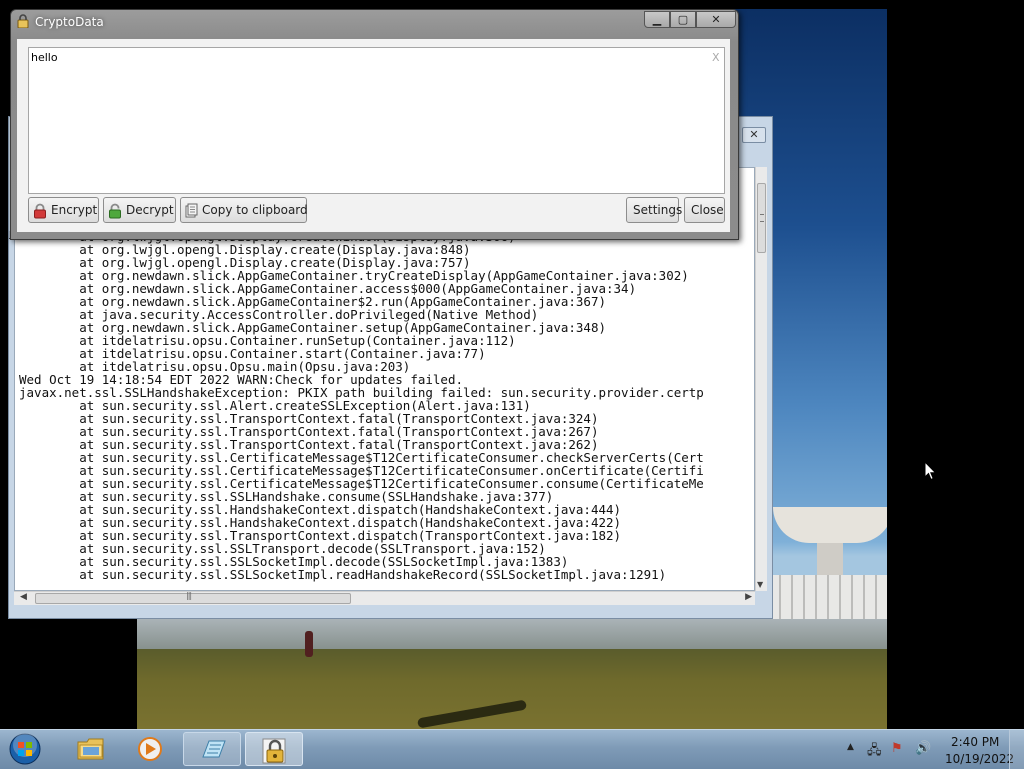 Image resolution: width=1024 pixels, height=769 pixels. Describe the element at coordinates (704, 210) in the screenshot. I see `close-button: Close` at that location.